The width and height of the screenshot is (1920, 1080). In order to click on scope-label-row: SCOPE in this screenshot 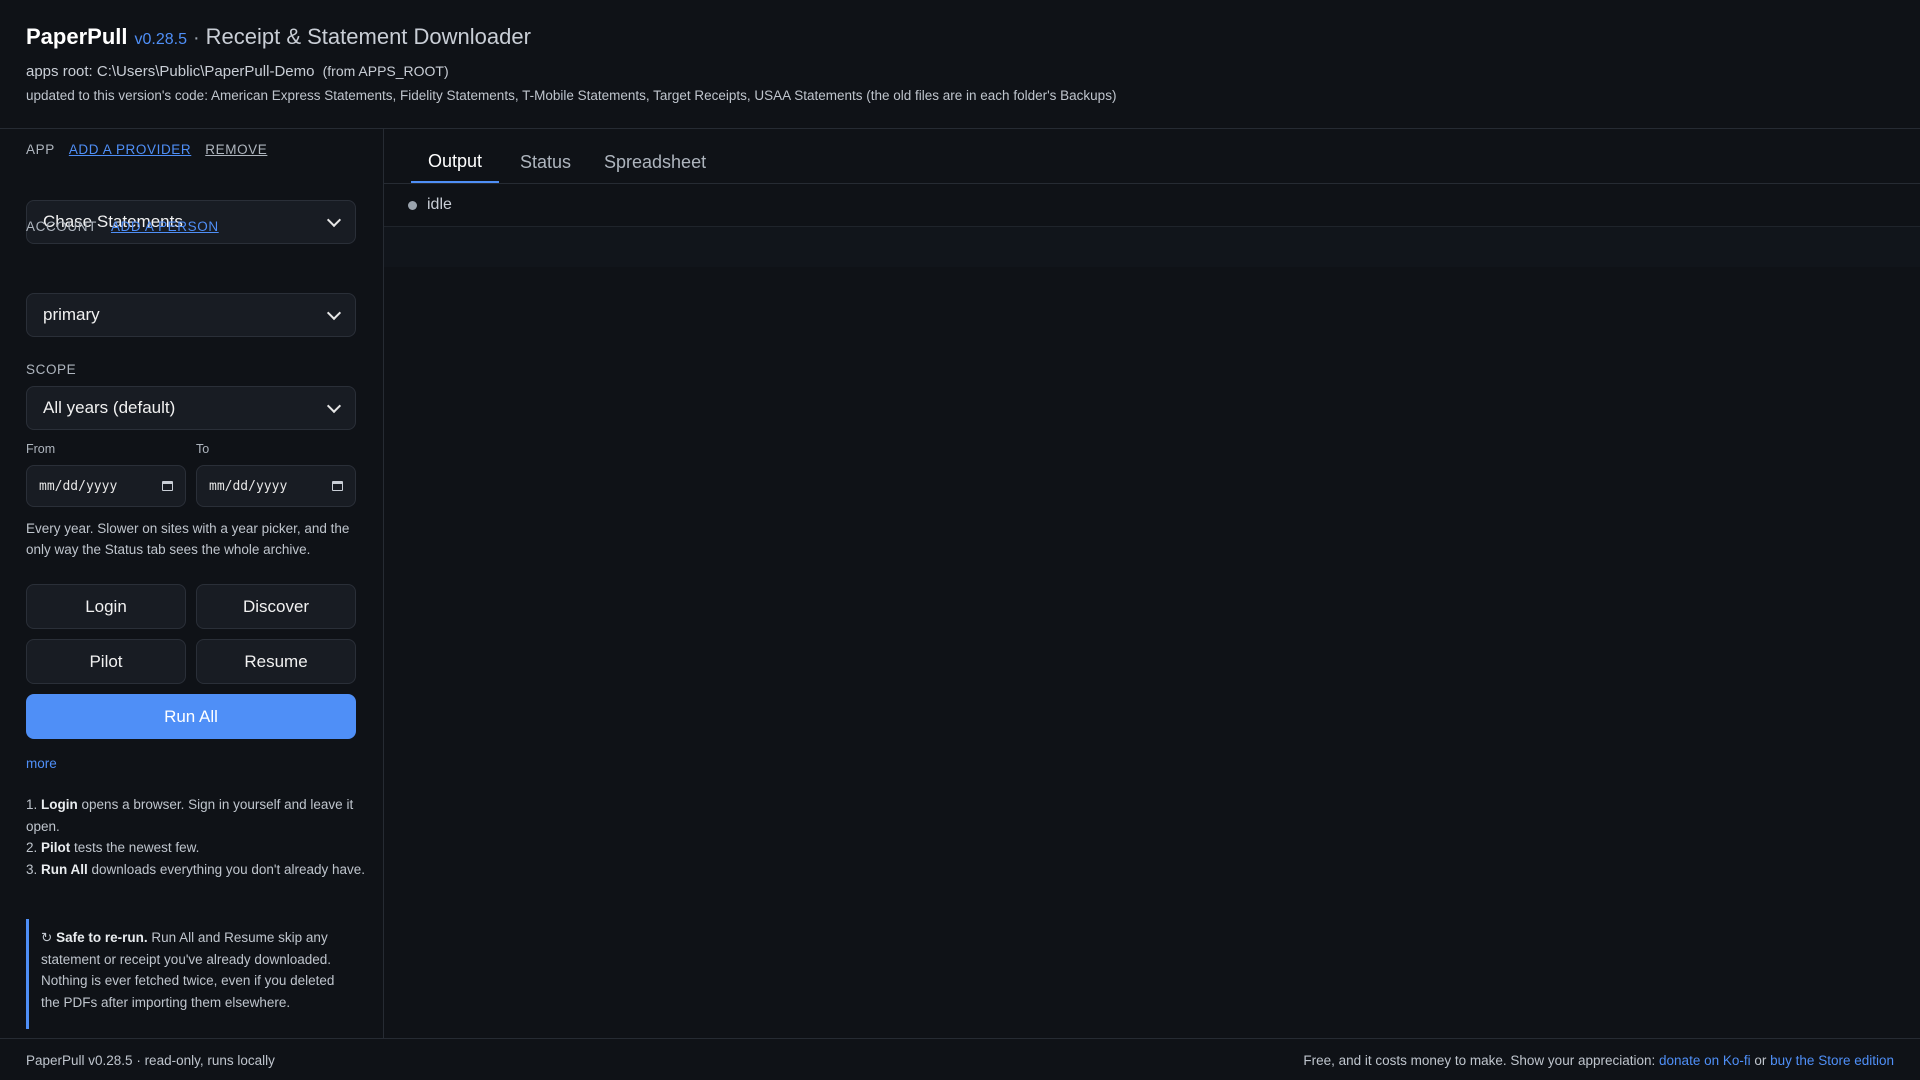, I will do `click(51, 369)`.